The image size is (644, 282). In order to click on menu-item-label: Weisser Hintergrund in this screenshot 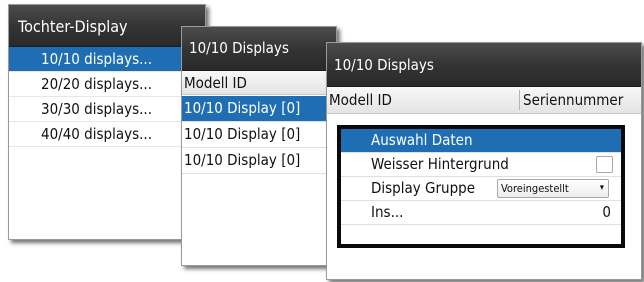, I will do `click(440, 164)`.